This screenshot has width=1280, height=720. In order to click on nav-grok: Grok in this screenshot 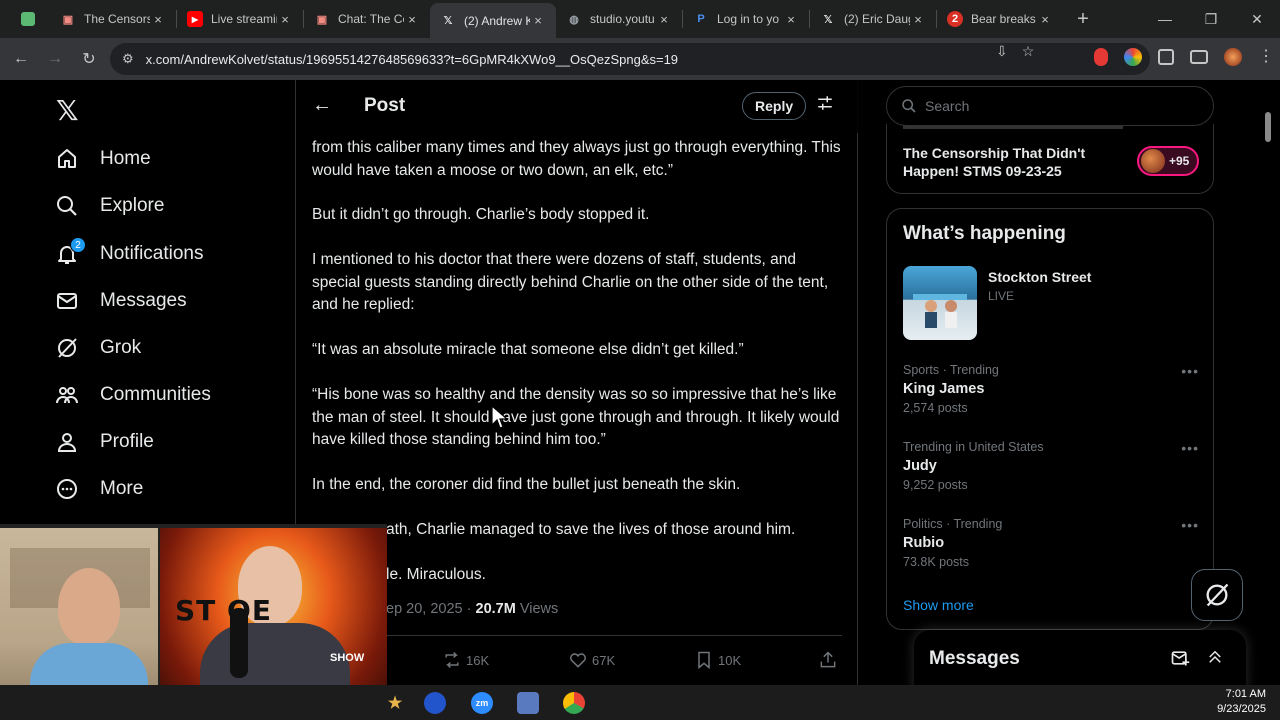, I will do `click(97, 348)`.